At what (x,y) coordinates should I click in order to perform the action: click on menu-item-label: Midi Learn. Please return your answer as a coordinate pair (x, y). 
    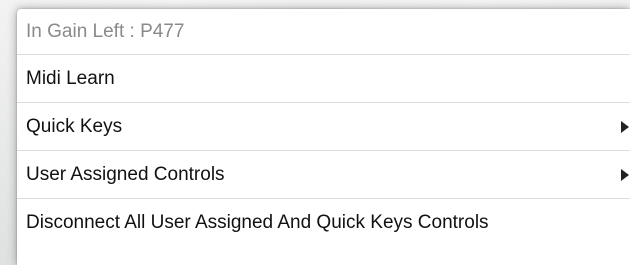
    Looking at the image, I should click on (70, 78).